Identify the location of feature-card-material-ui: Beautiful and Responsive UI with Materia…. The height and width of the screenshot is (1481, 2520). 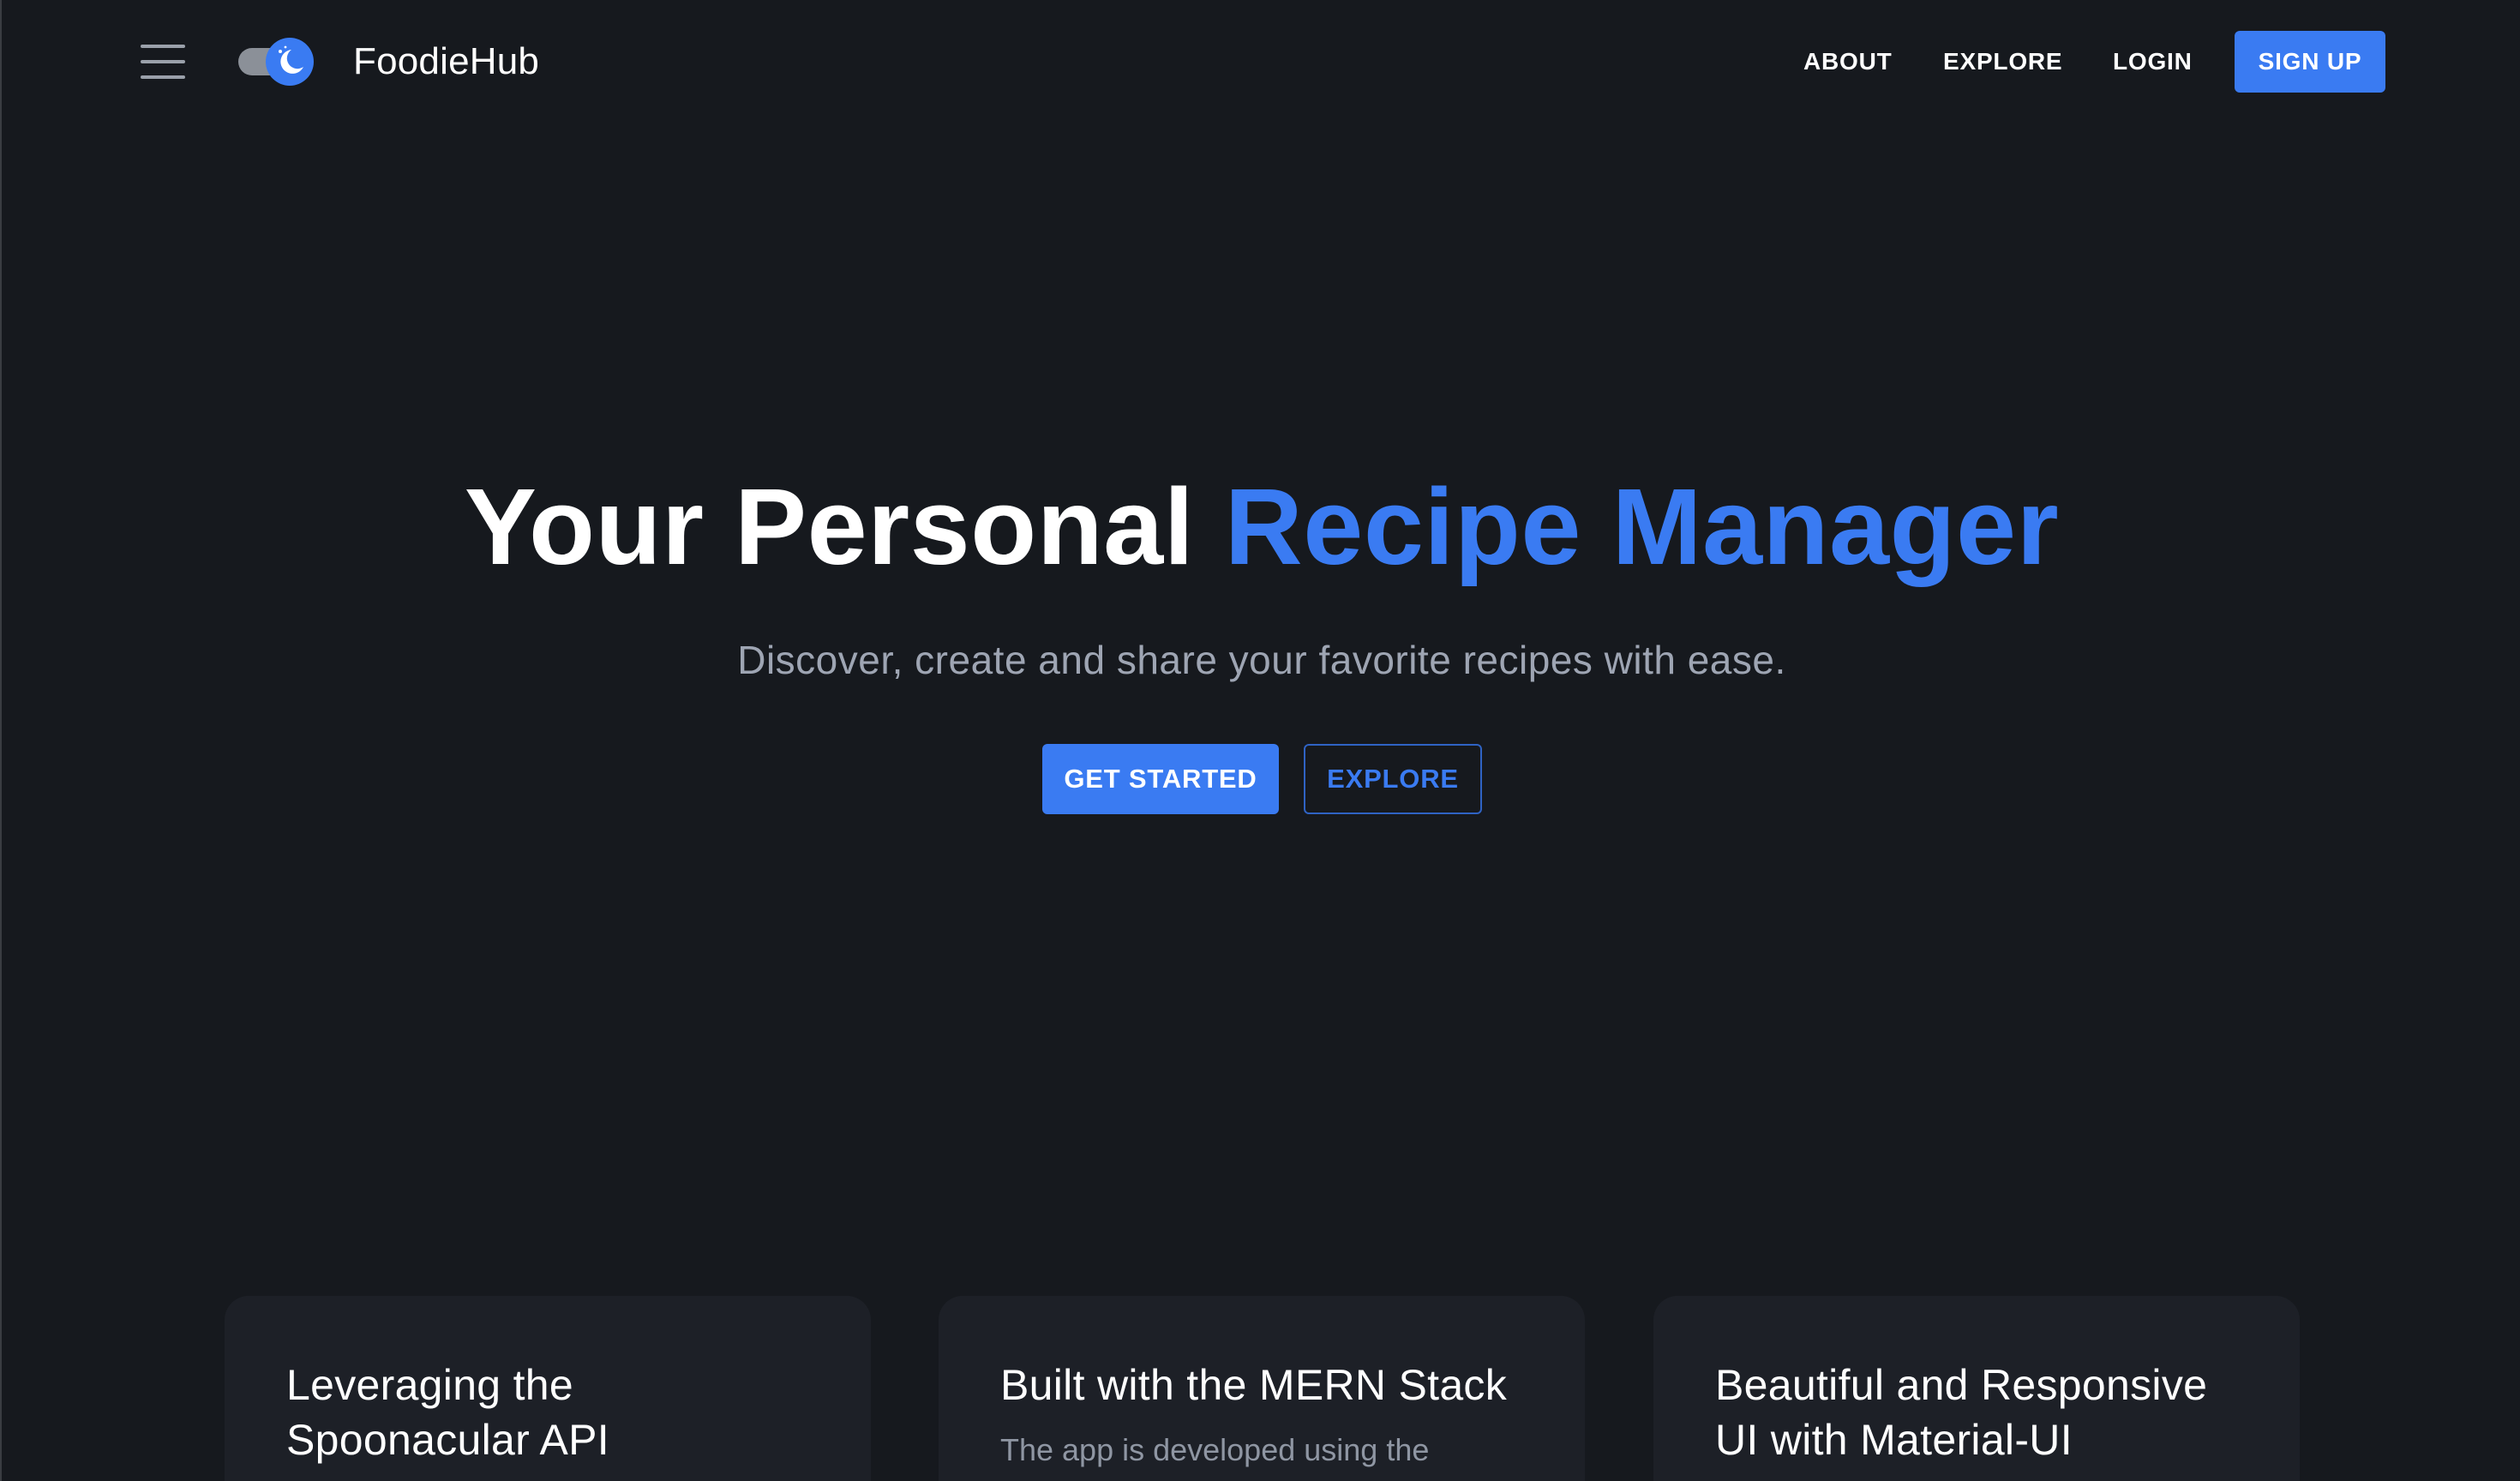
(1977, 1389).